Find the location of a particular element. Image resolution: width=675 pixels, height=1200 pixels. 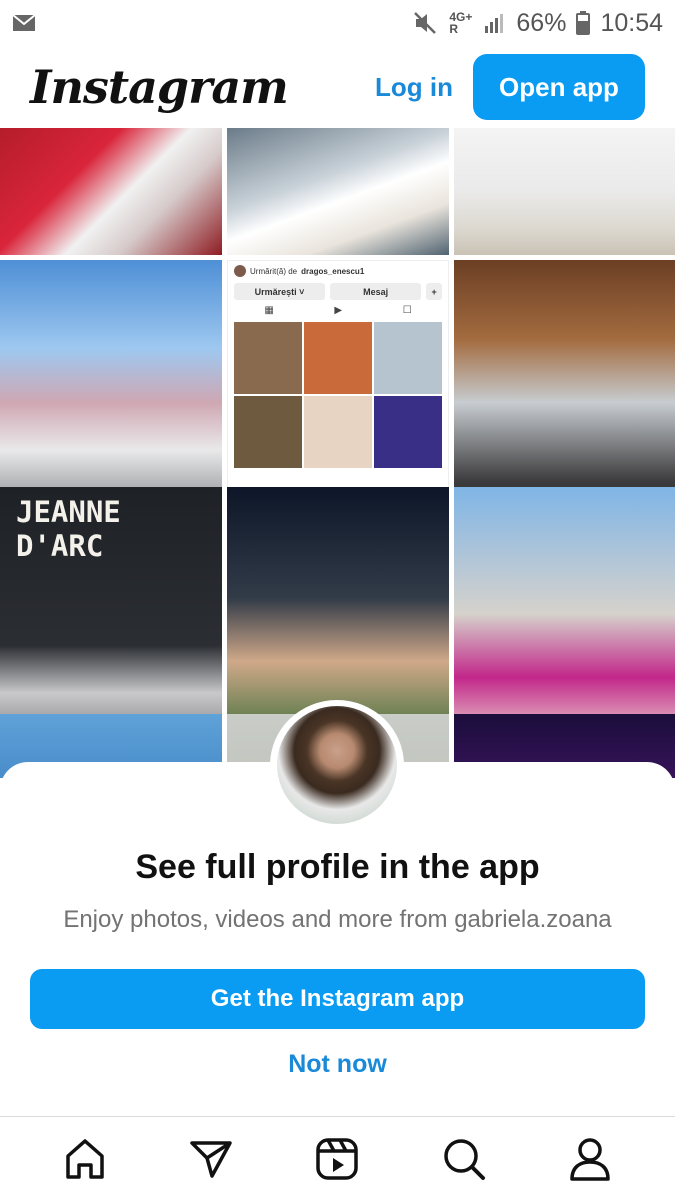

shot-following-button: Urmărești ˅ is located at coordinates (280, 291).